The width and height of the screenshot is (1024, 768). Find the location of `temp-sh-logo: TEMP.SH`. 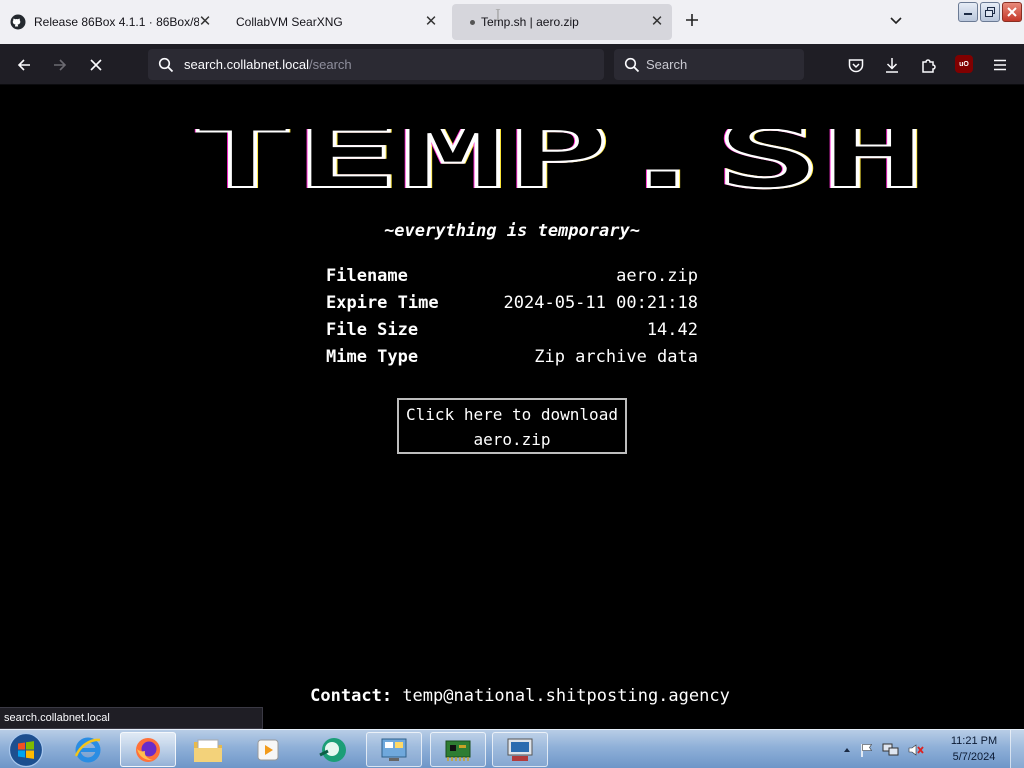

temp-sh-logo: TEMP.SH is located at coordinates (558, 160).